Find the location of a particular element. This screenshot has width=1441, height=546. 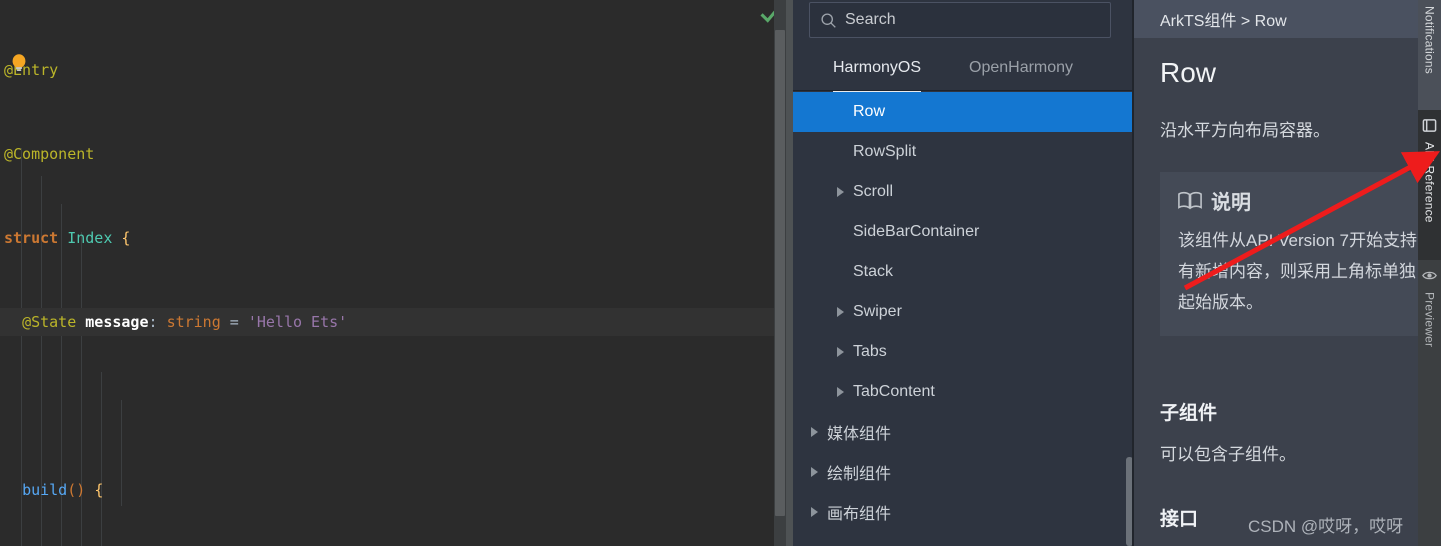

note-heading-row: 说明 is located at coordinates (1298, 200).